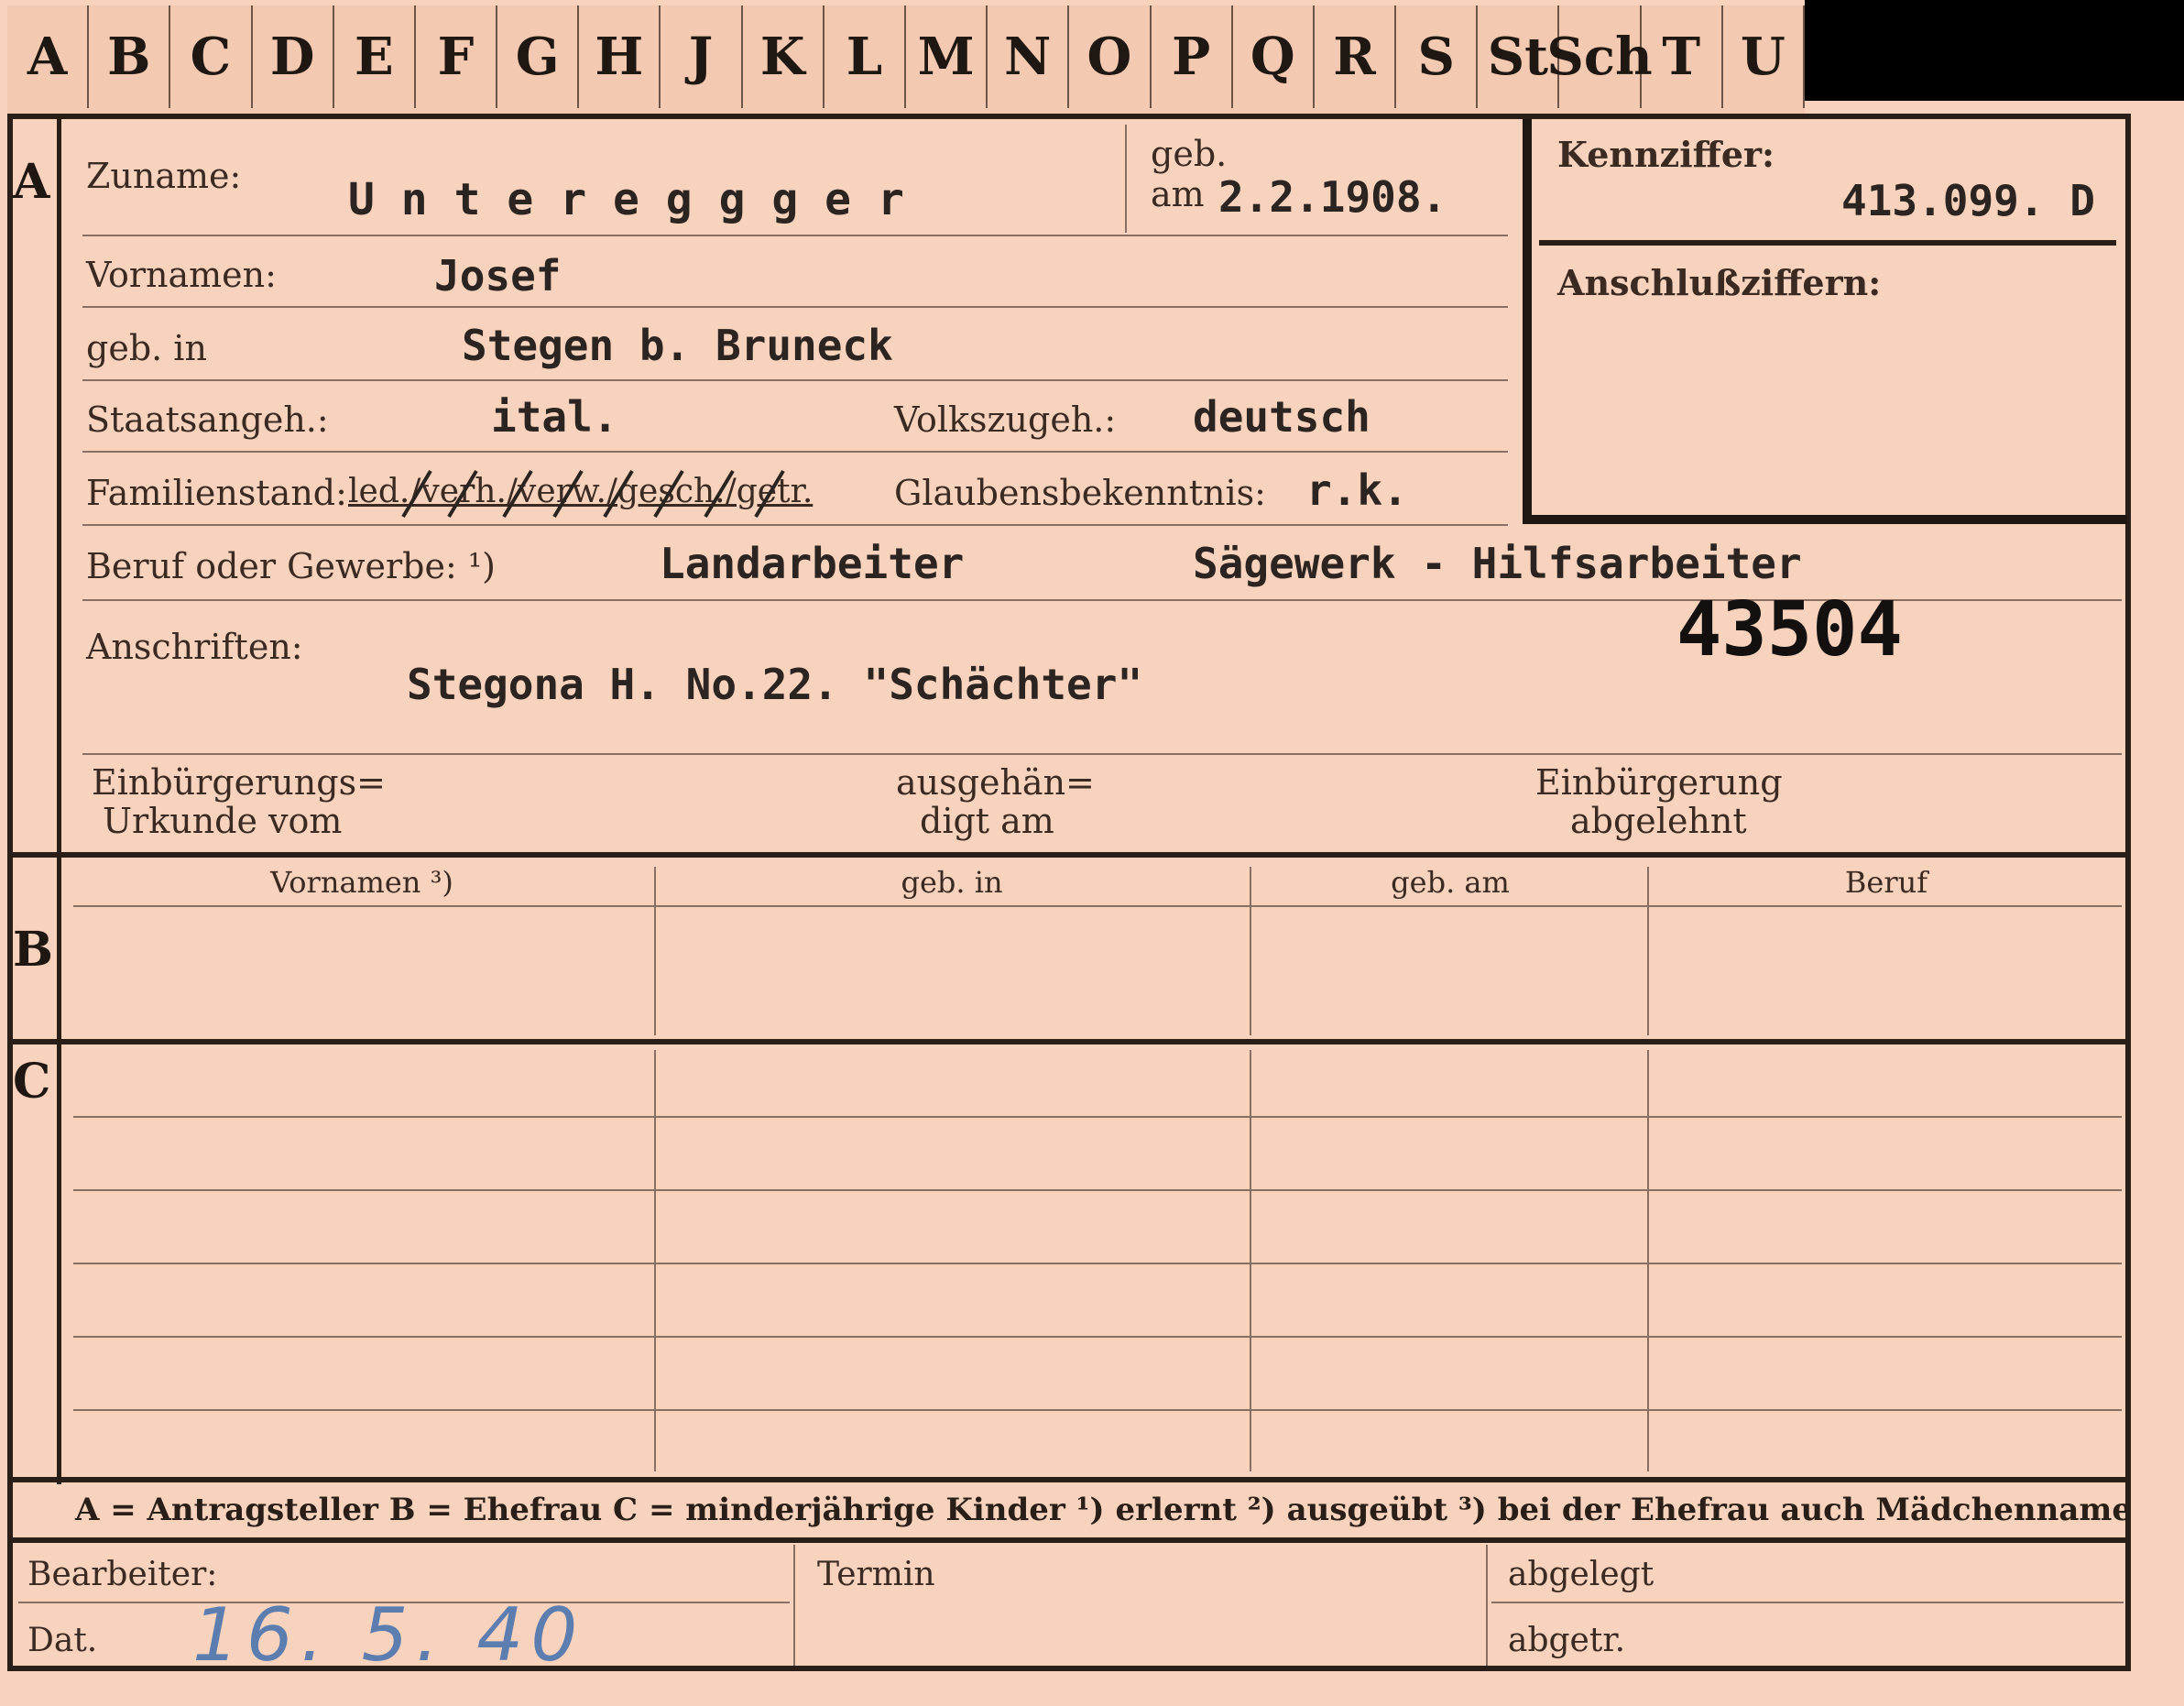 Image resolution: width=2184 pixels, height=1706 pixels. Describe the element at coordinates (388, 1635) in the screenshot. I see `dat-handwritten-value: 16. 5. 40` at that location.